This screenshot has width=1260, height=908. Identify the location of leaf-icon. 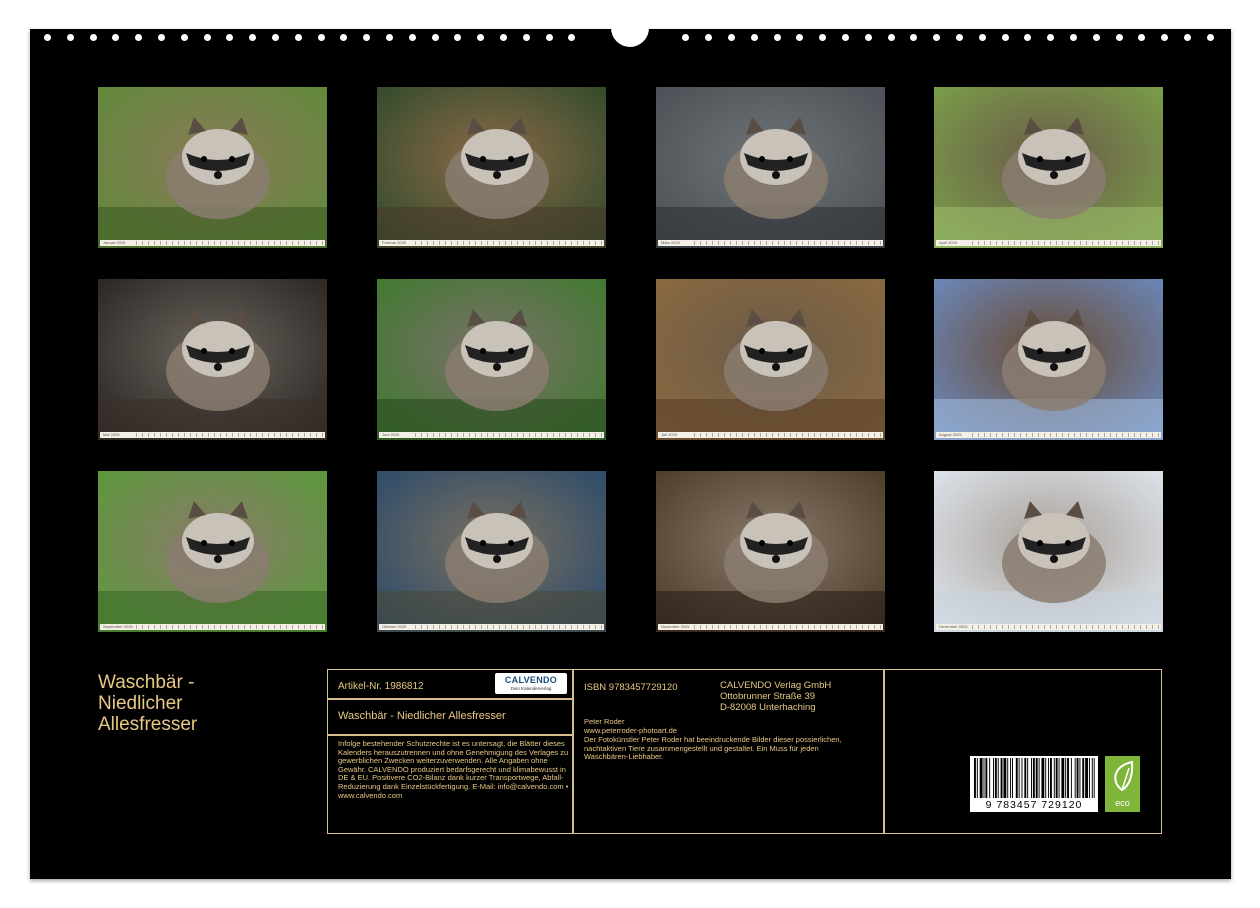
(1124, 776).